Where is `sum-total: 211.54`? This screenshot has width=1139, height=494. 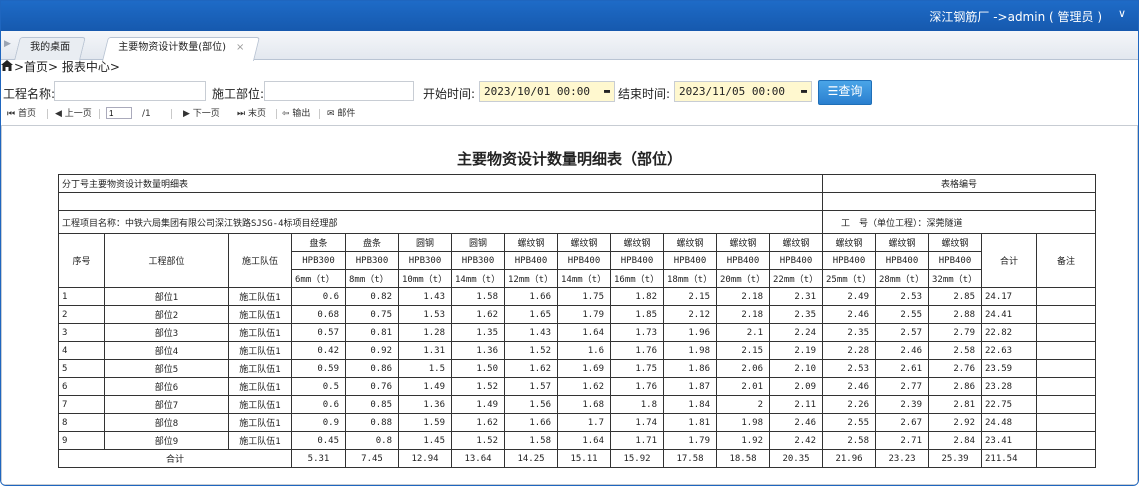 sum-total: 211.54 is located at coordinates (1009, 458).